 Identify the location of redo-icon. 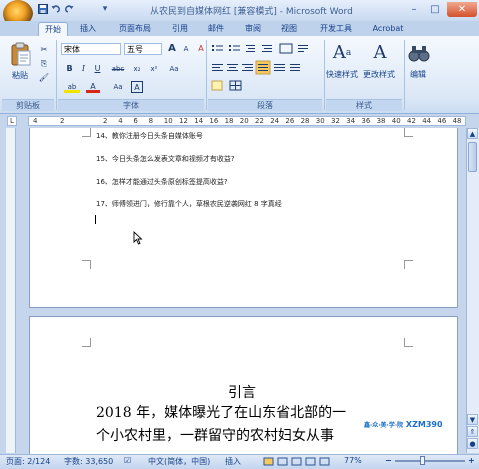
(69, 9).